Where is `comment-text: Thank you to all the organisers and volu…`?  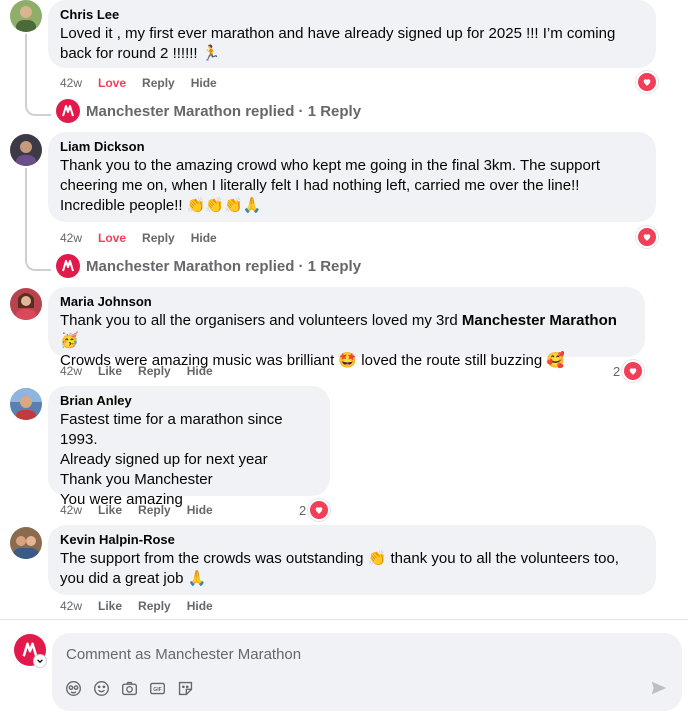 comment-text: Thank you to all the organisers and volu… is located at coordinates (261, 320).